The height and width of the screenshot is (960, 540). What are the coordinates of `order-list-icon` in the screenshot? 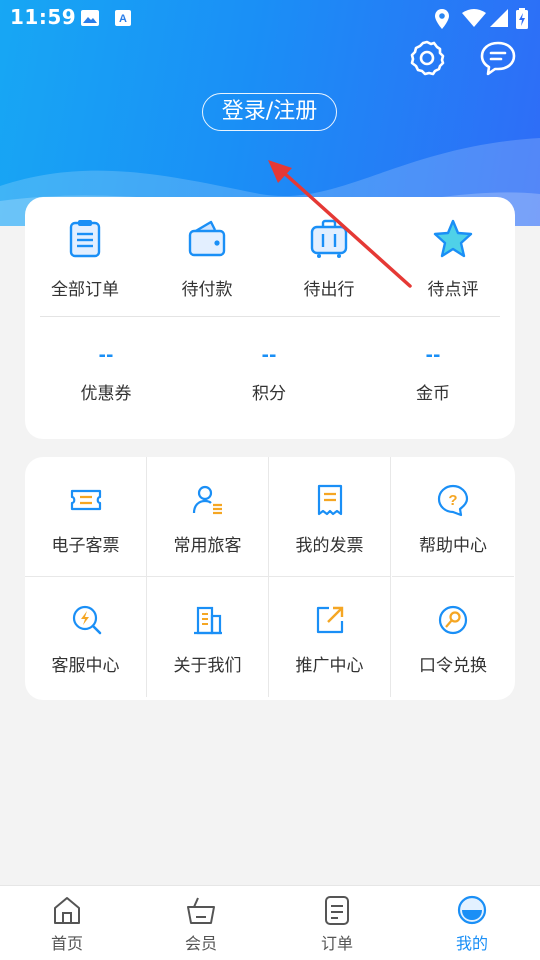 It's located at (337, 910).